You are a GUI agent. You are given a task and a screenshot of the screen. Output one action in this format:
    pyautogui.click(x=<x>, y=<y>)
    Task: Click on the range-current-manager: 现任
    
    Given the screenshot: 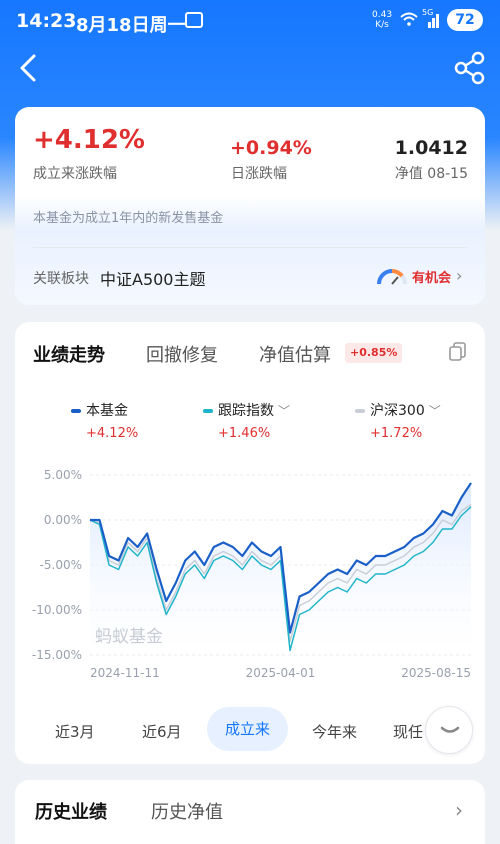 What is the action you would take?
    pyautogui.click(x=408, y=731)
    